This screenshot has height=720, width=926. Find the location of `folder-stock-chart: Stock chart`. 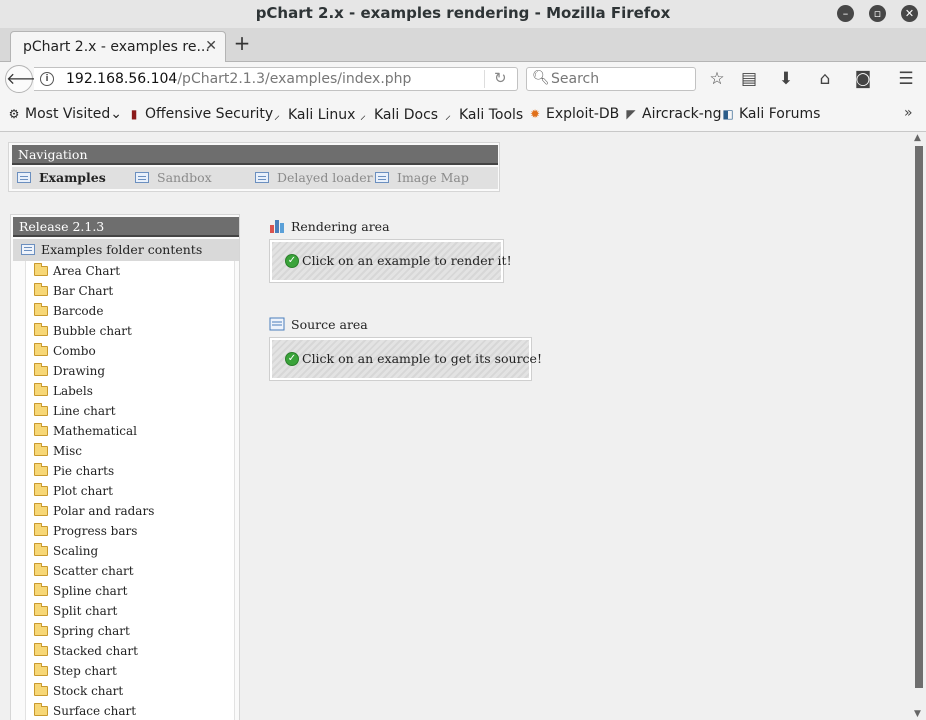

folder-stock-chart: Stock chart is located at coordinates (78, 691).